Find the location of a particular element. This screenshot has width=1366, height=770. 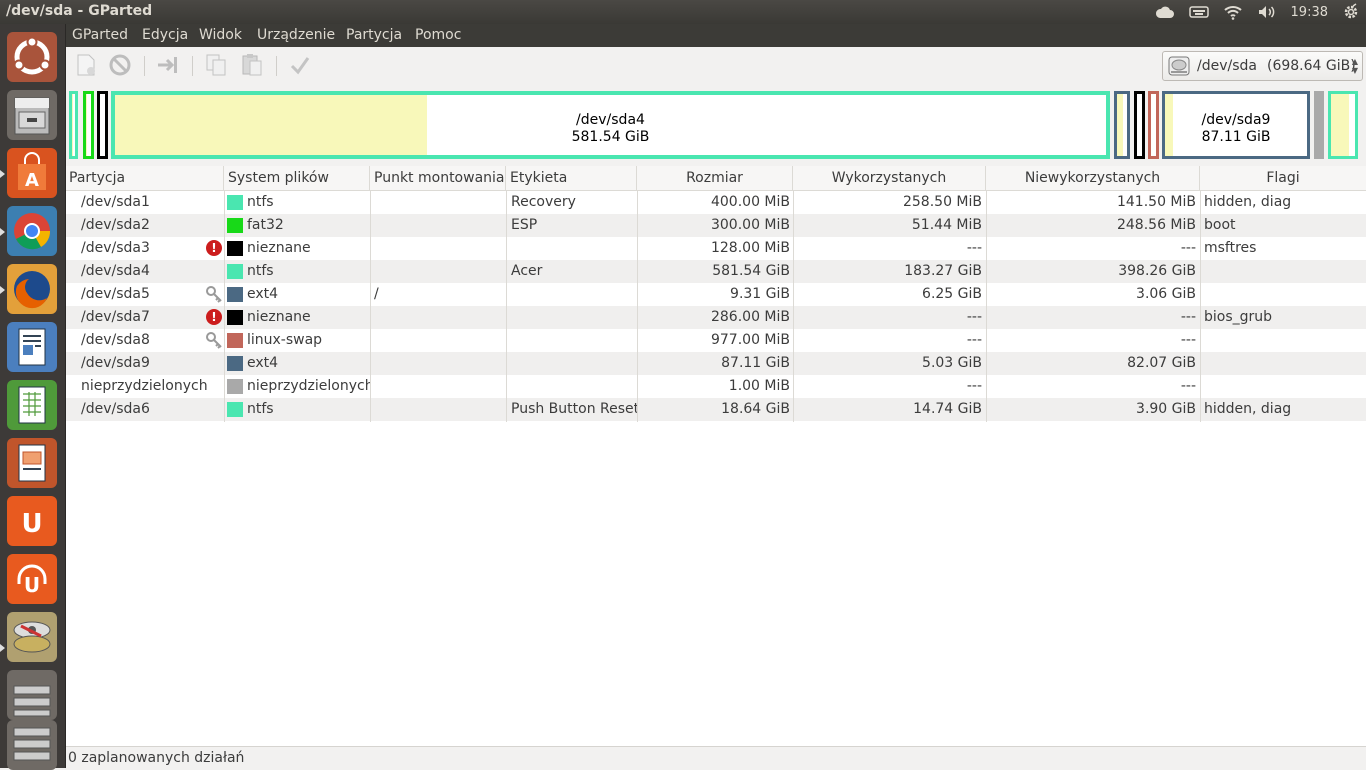

copy-button is located at coordinates (216, 65).